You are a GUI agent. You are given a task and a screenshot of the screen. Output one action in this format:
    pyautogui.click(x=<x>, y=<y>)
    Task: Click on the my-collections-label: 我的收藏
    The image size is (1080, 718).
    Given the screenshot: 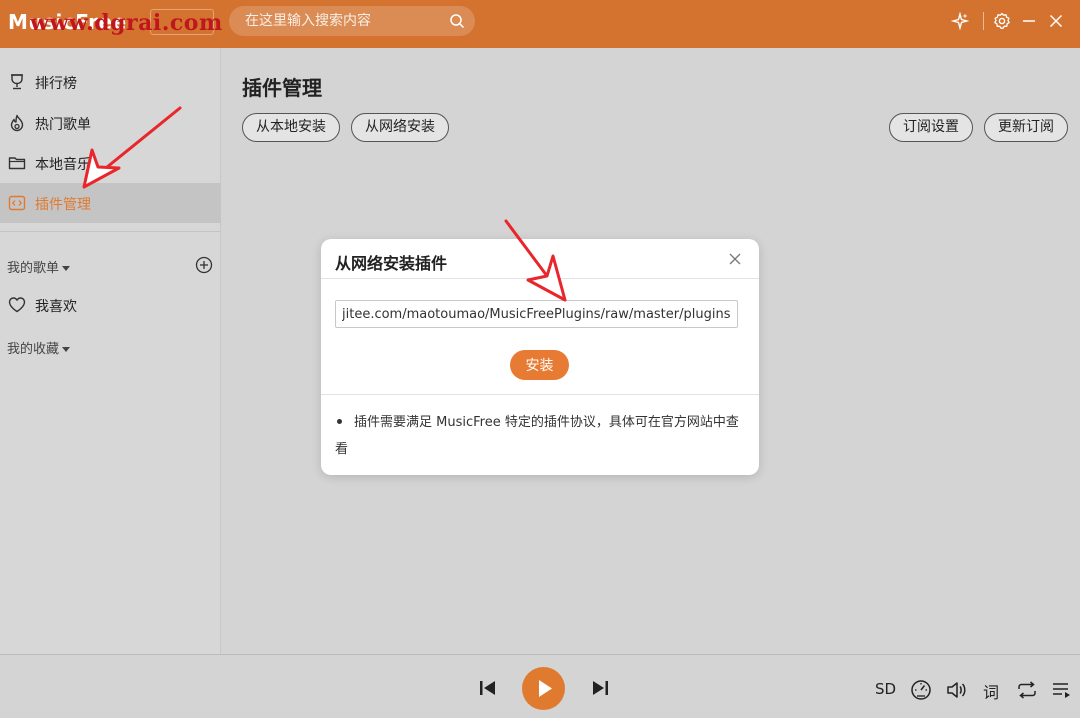 What is the action you would take?
    pyautogui.click(x=33, y=349)
    